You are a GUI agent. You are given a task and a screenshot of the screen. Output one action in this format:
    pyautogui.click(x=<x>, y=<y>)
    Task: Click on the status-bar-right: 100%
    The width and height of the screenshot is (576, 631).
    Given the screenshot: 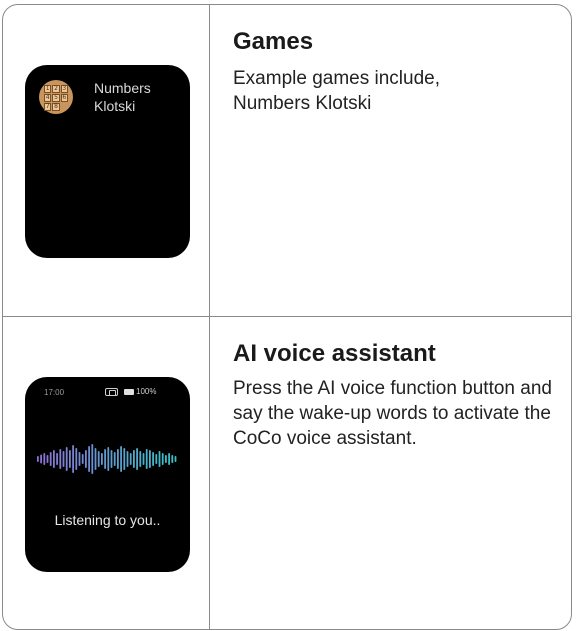 What is the action you would take?
    pyautogui.click(x=130, y=391)
    